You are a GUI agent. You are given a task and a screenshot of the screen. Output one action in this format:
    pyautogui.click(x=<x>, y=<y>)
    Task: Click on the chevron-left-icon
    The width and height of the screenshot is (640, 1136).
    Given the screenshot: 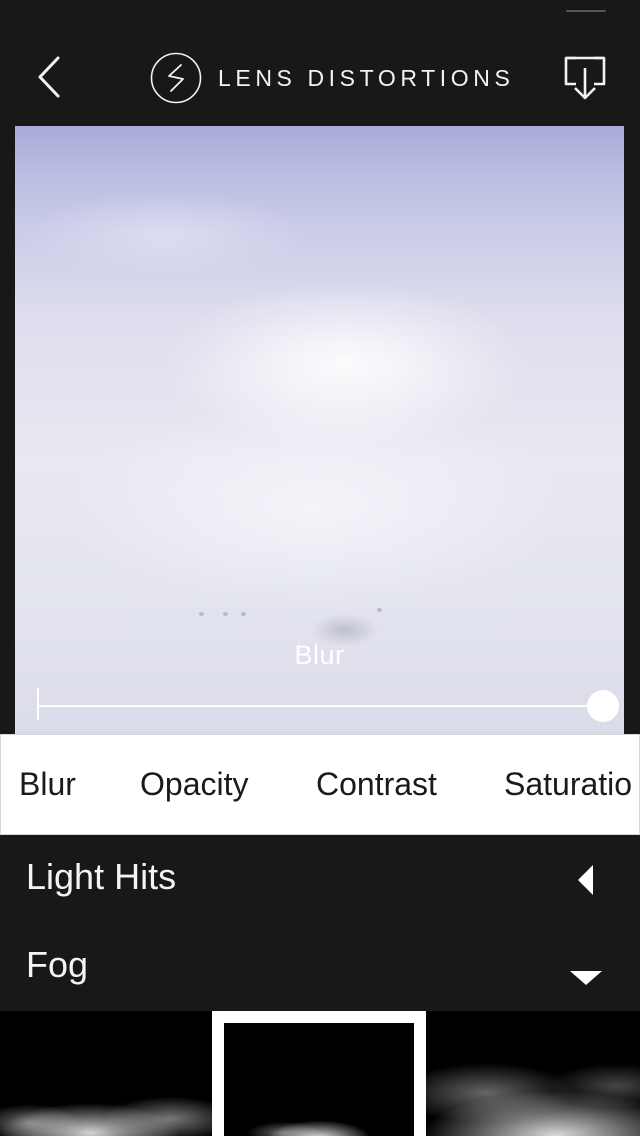 What is the action you would take?
    pyautogui.click(x=49, y=77)
    